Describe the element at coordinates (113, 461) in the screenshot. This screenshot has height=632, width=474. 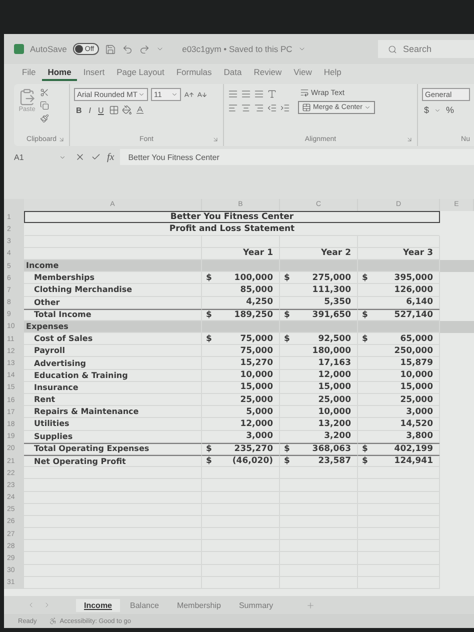
I see `label-cell: Net Operating Profit` at that location.